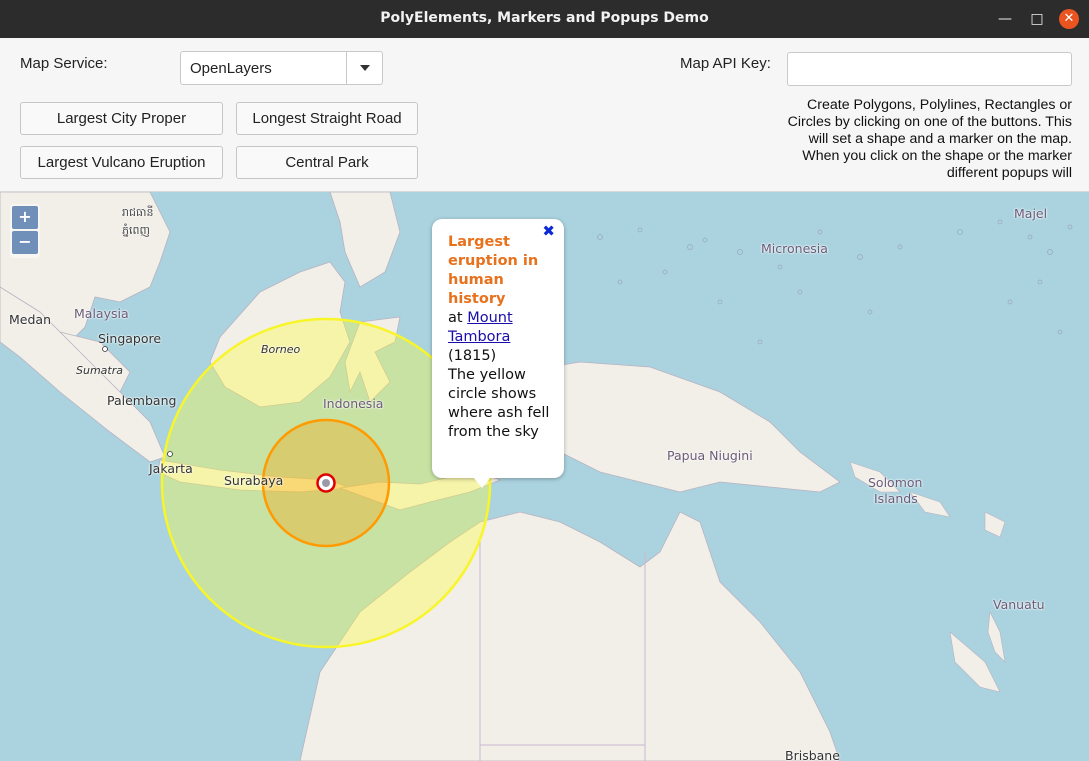 This screenshot has height=761, width=1089. I want to click on map-service-label: Map Service:, so click(64, 63).